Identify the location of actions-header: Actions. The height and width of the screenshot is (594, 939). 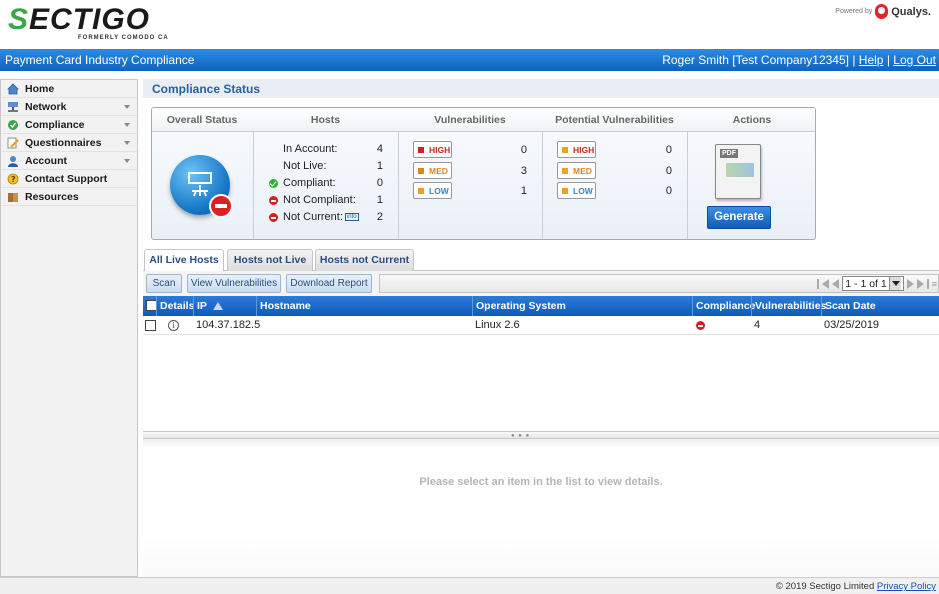
(752, 120).